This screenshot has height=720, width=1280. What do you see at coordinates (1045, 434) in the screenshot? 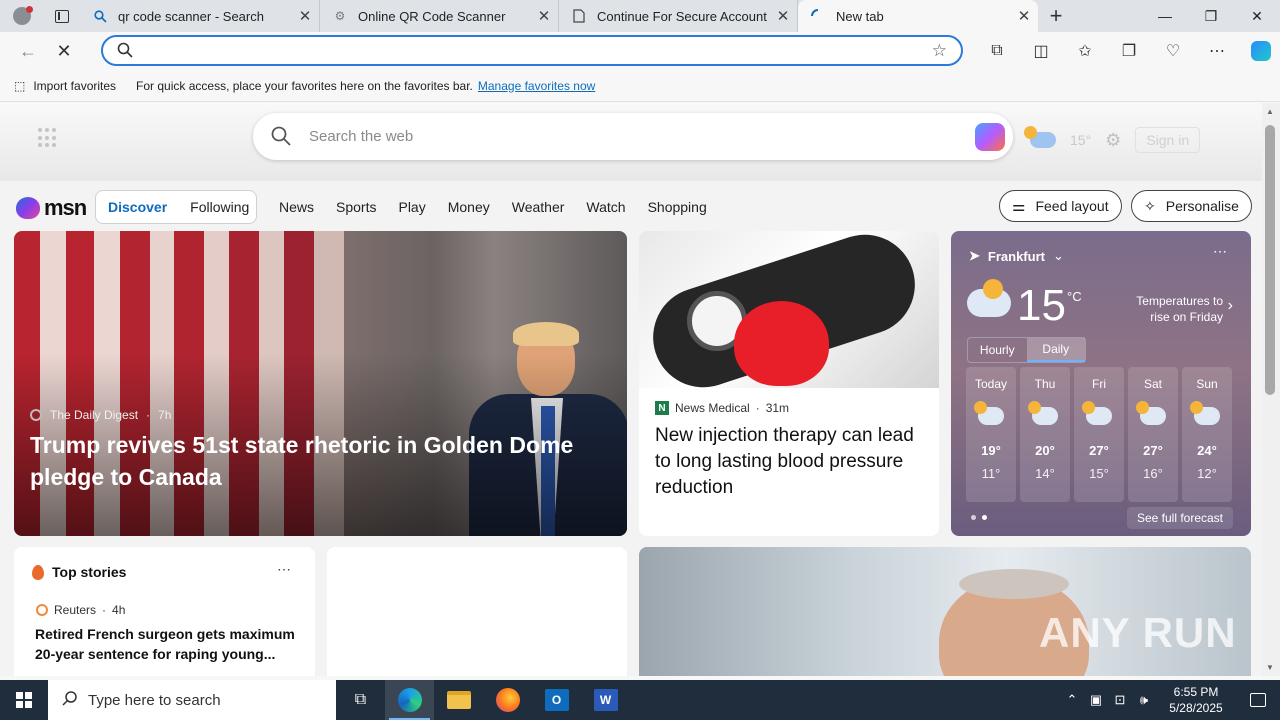
I see `forecast-day: Thu 20° 14°` at bounding box center [1045, 434].